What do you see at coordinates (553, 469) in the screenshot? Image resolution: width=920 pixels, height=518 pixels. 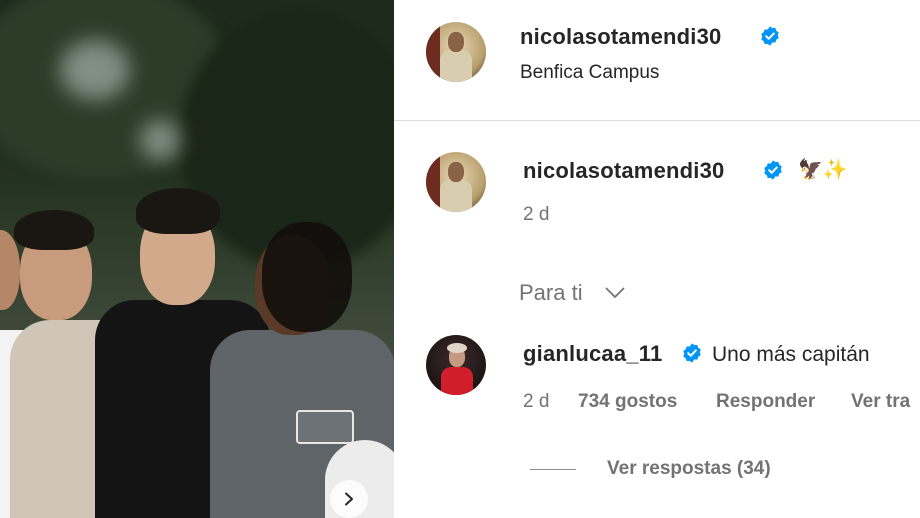 I see `replies-divider-line` at bounding box center [553, 469].